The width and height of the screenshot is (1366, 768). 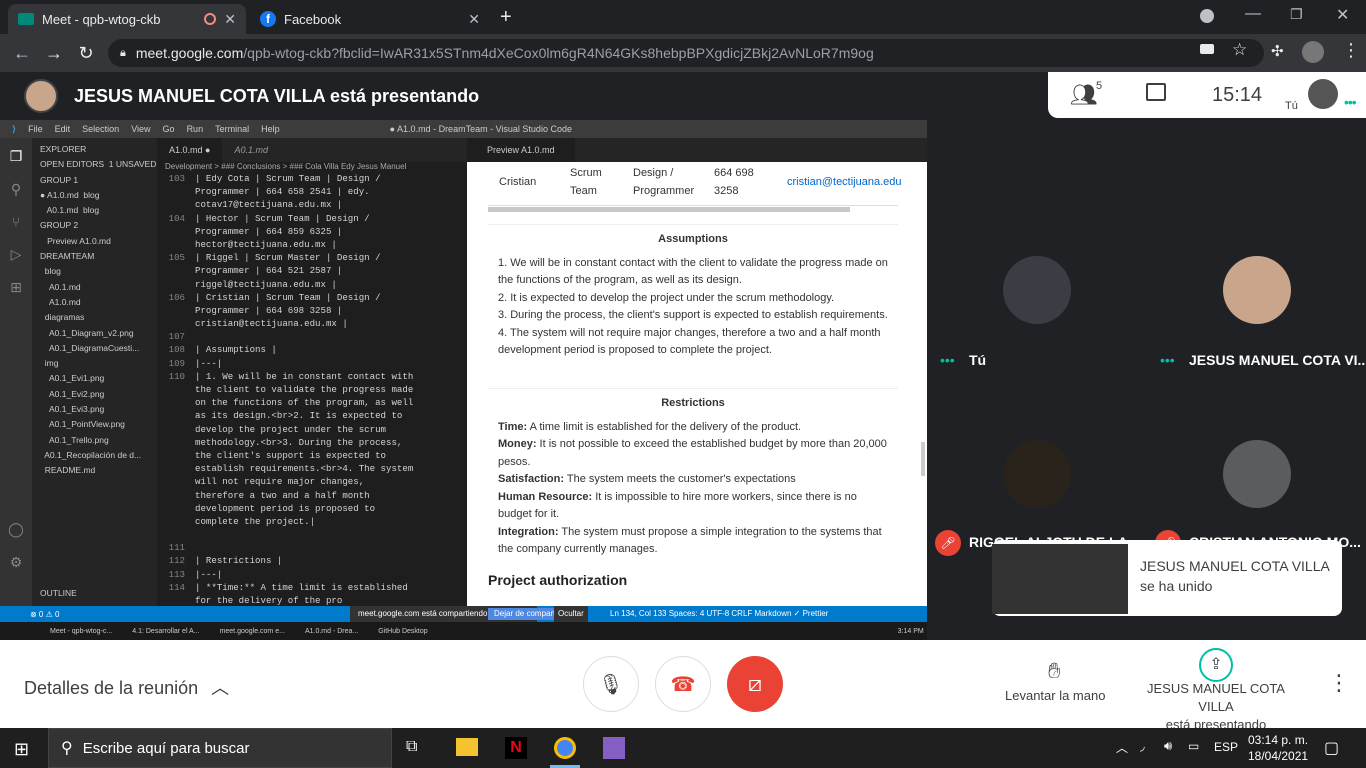 What do you see at coordinates (16, 254) in the screenshot?
I see `run-debug-icon: ▷` at bounding box center [16, 254].